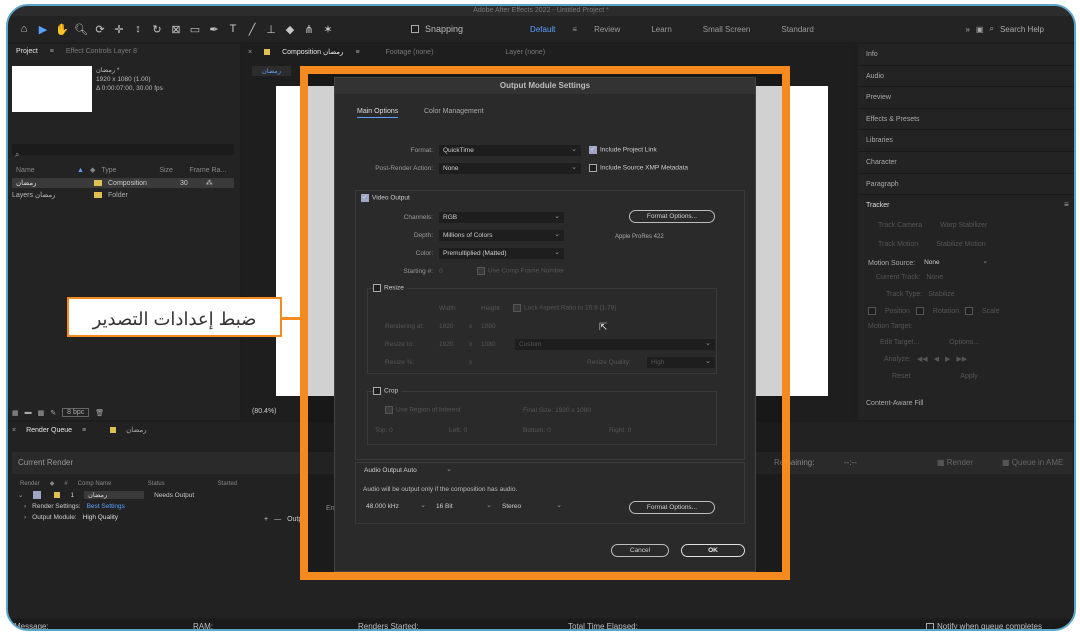  What do you see at coordinates (123, 195) in the screenshot?
I see `project-row: Layers رمضان Folder` at bounding box center [123, 195].